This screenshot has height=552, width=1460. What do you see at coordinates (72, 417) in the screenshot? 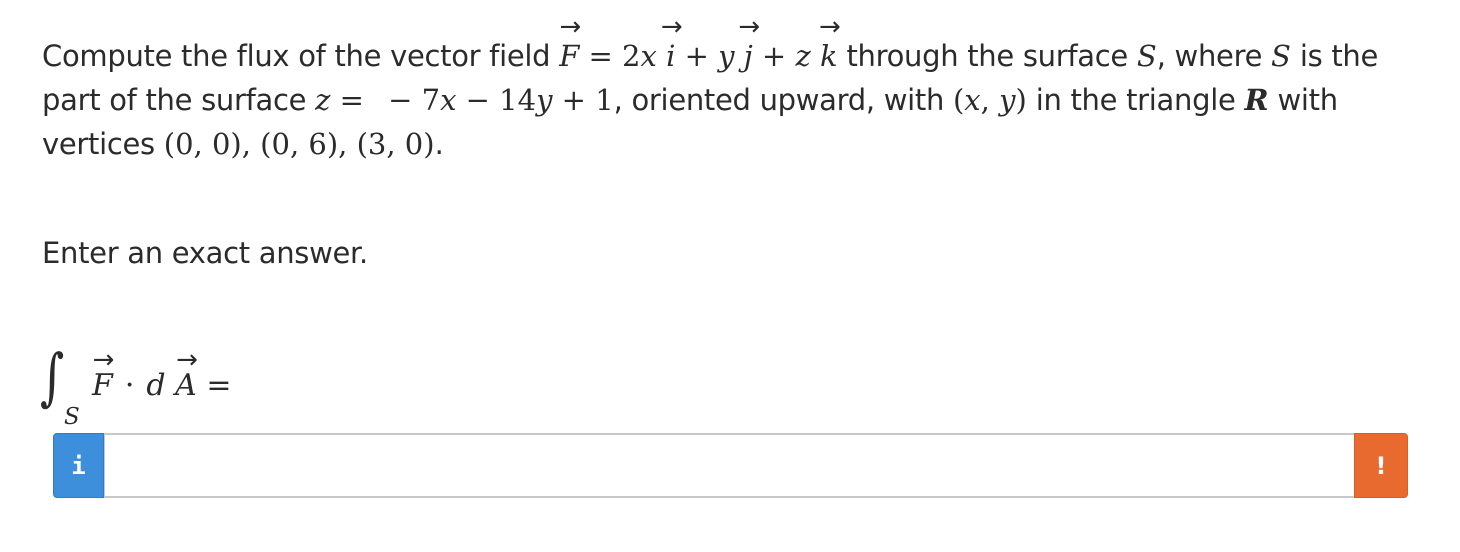
I see `integral-subscript: S` at bounding box center [72, 417].